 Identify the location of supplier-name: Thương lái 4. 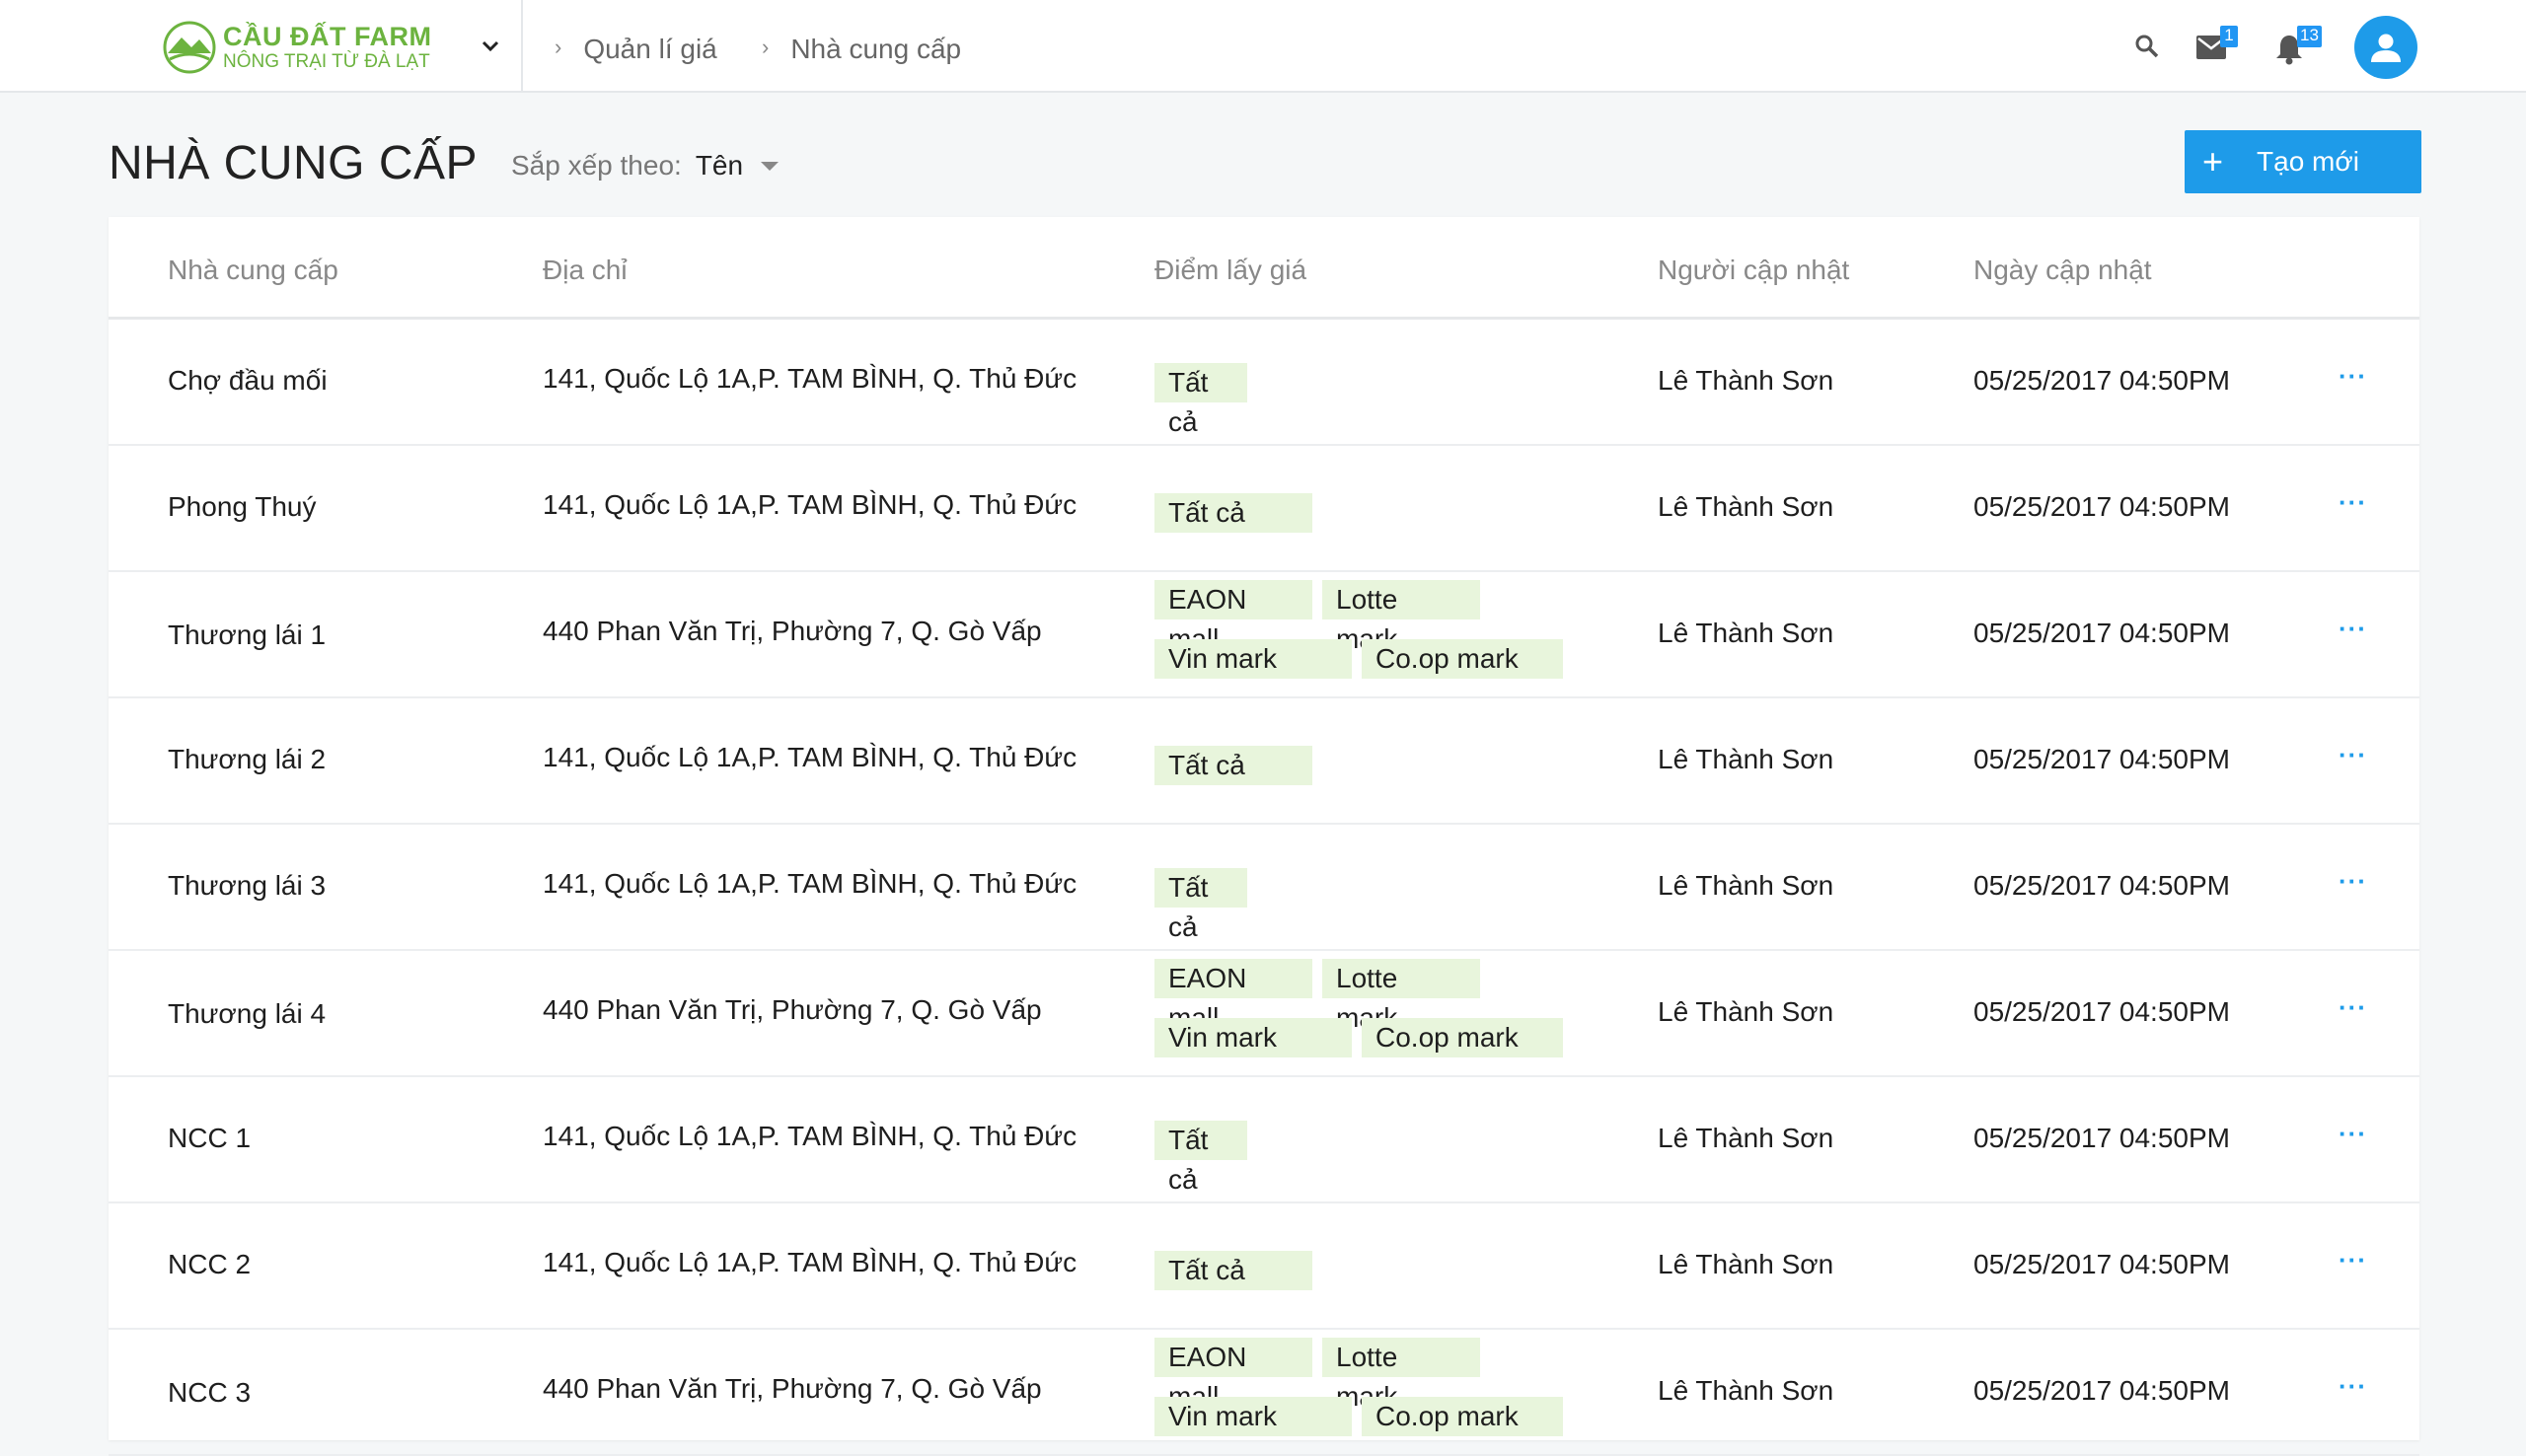
(247, 1013).